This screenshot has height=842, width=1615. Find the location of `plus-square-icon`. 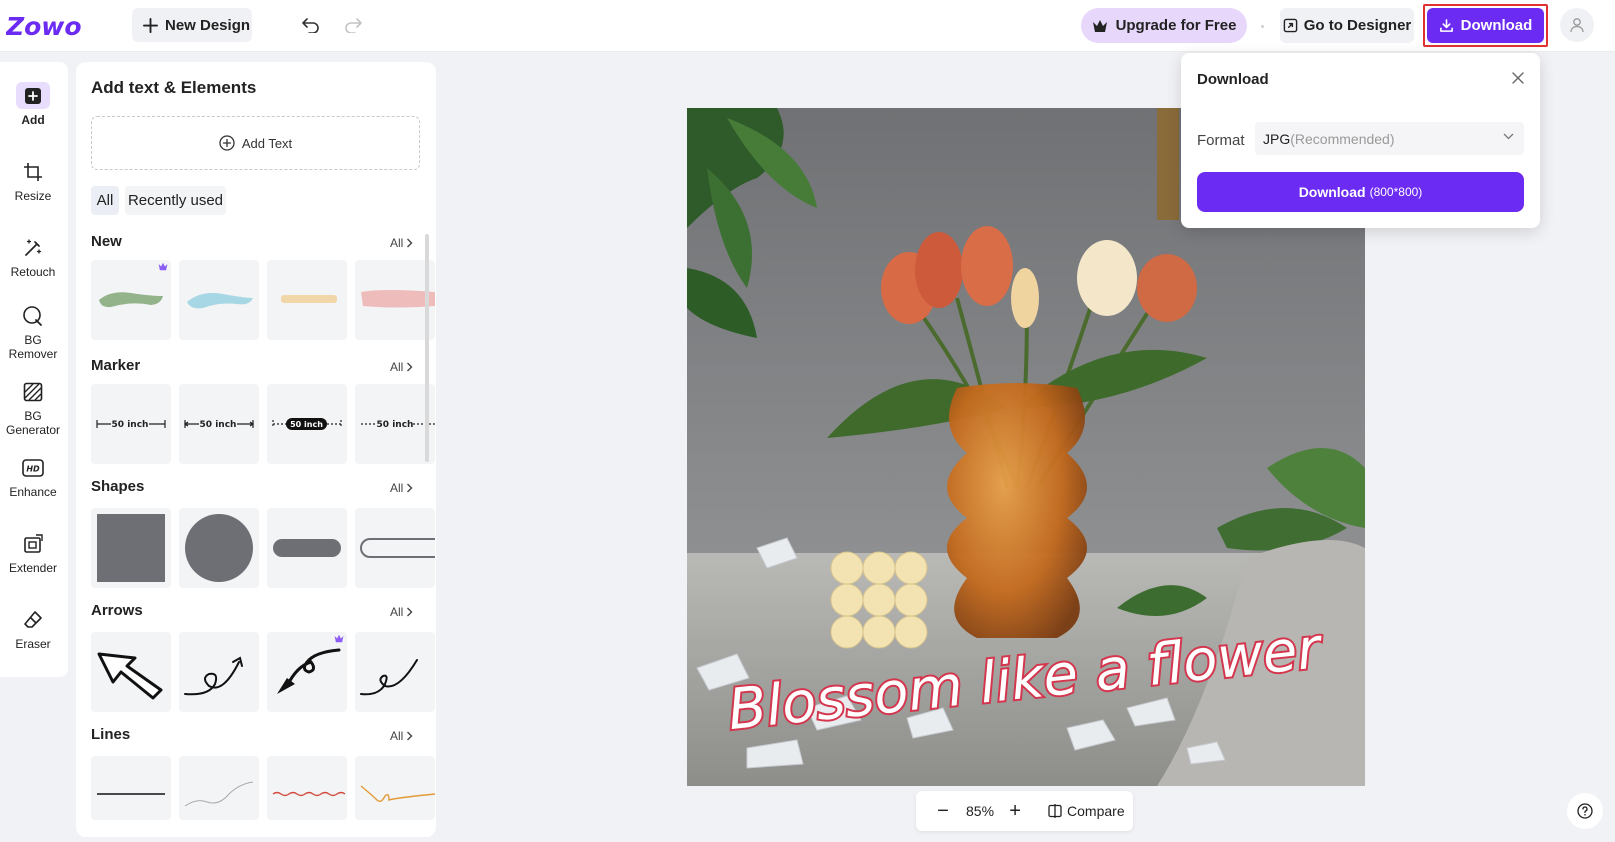

plus-square-icon is located at coordinates (33, 95).